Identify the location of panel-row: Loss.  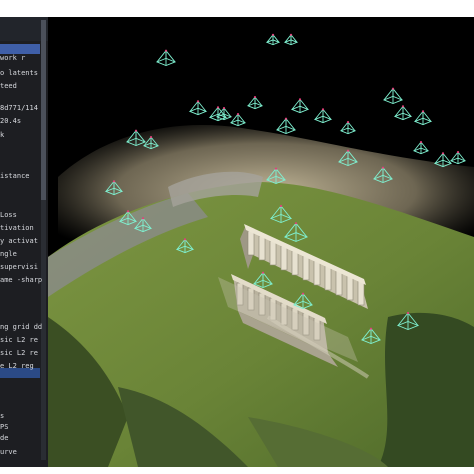
(24, 215).